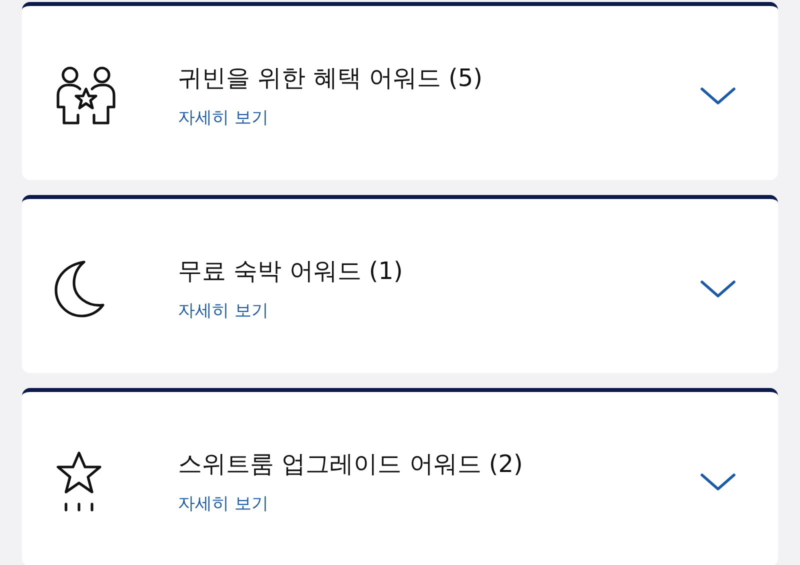  I want to click on award-title: 무료 숙박 어워드 (1), so click(291, 271).